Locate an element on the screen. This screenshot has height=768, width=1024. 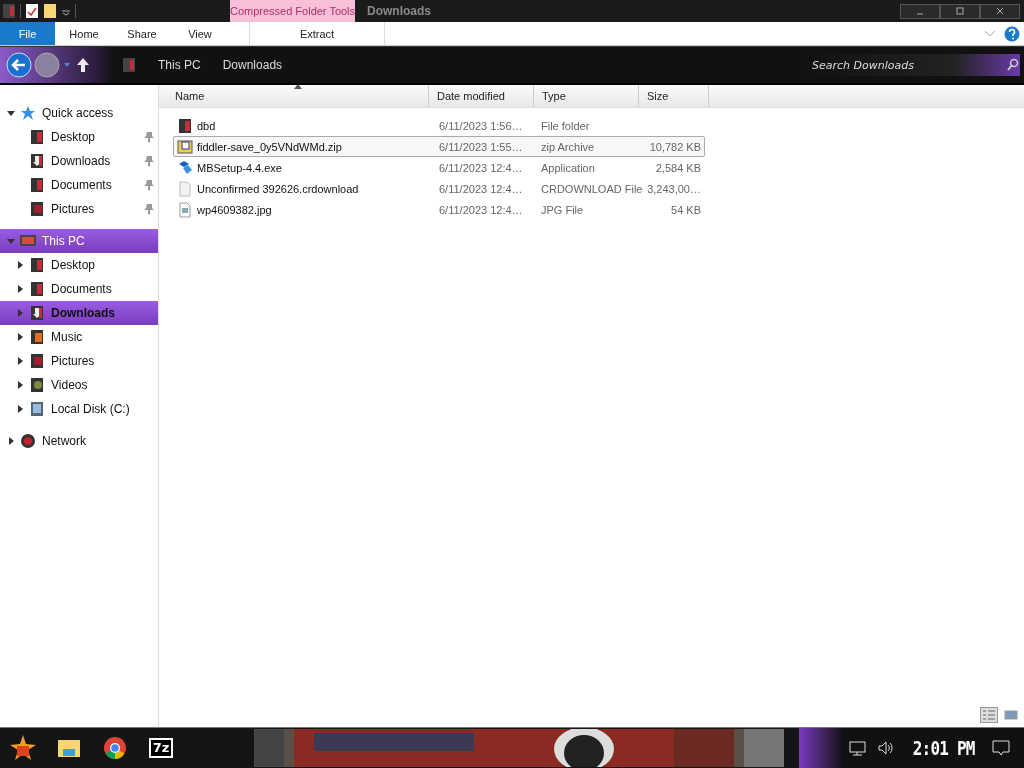
nav-item: Local Disk (C:) is located at coordinates (79, 409).